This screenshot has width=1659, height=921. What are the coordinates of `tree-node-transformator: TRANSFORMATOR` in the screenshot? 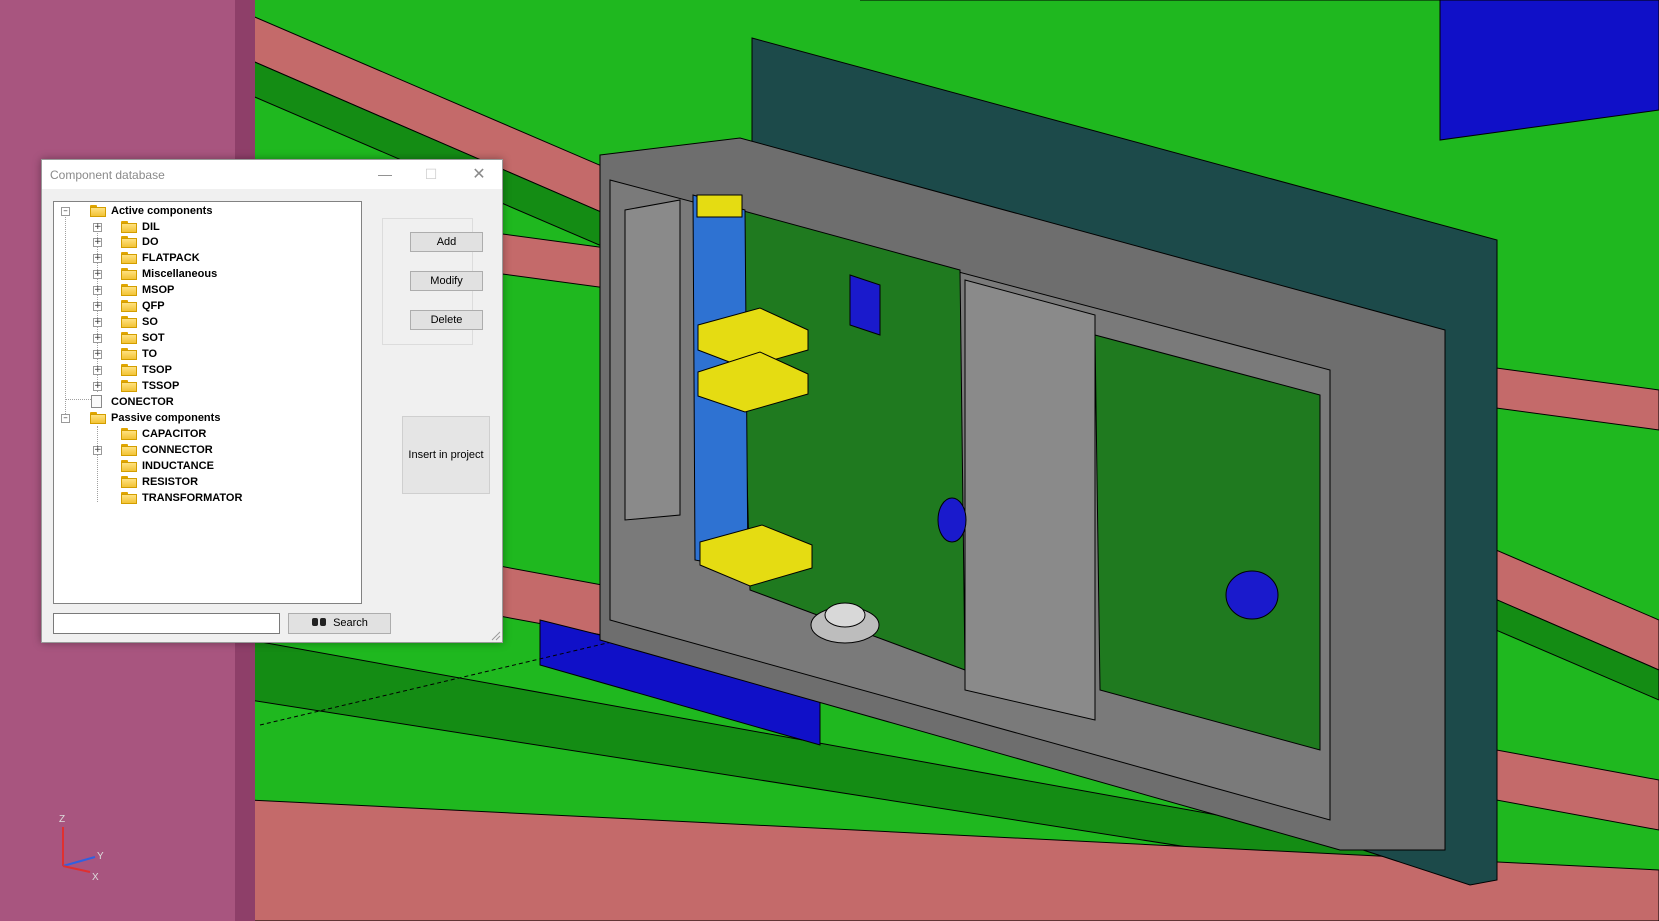 It's located at (204, 498).